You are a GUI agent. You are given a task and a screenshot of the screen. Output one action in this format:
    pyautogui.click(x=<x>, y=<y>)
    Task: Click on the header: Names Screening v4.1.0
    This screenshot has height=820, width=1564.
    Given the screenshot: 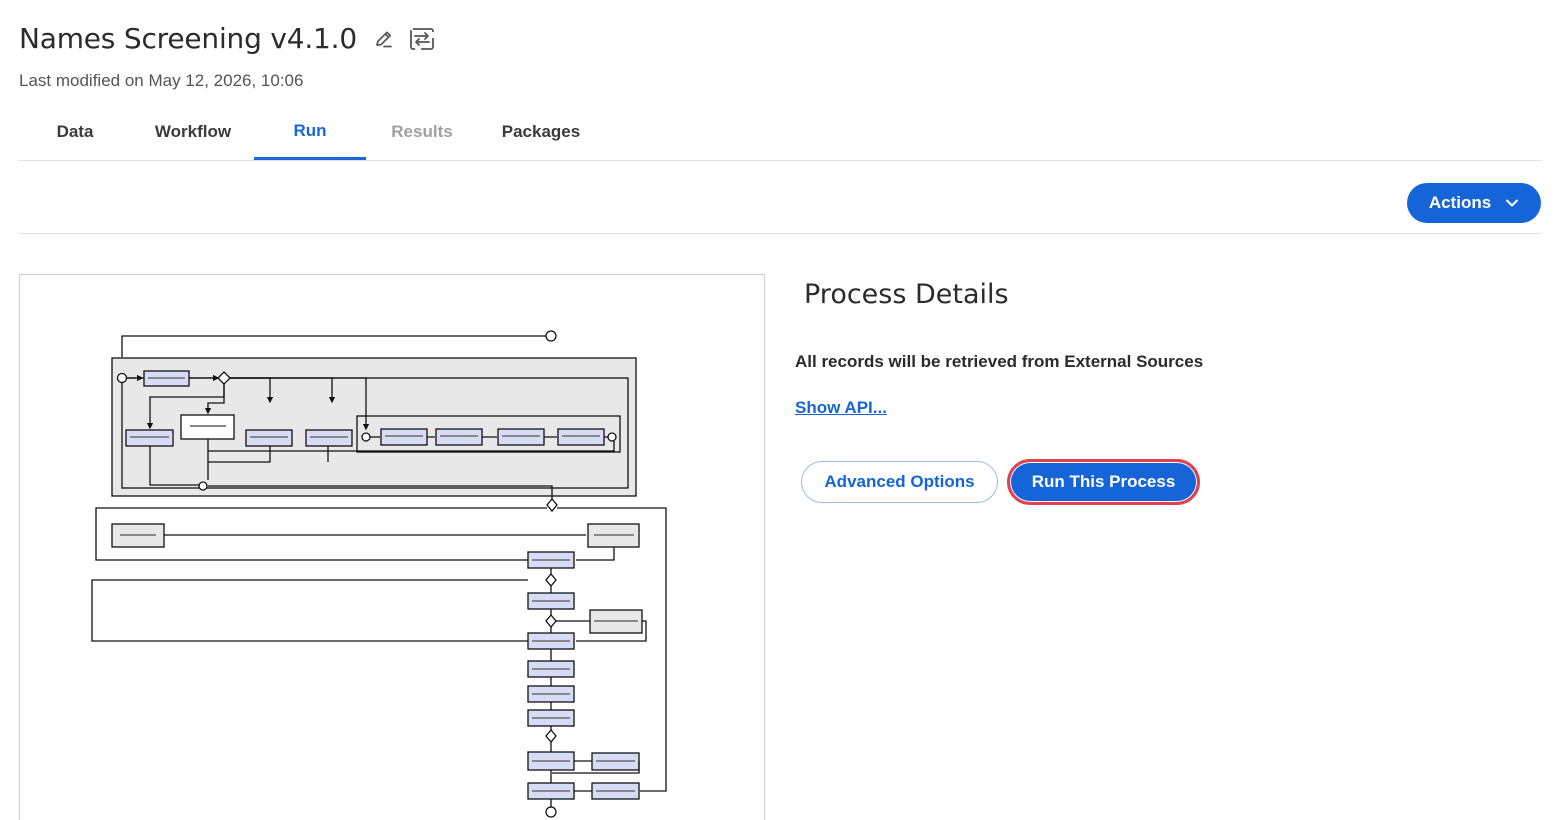 What is the action you would take?
    pyautogui.click(x=227, y=38)
    